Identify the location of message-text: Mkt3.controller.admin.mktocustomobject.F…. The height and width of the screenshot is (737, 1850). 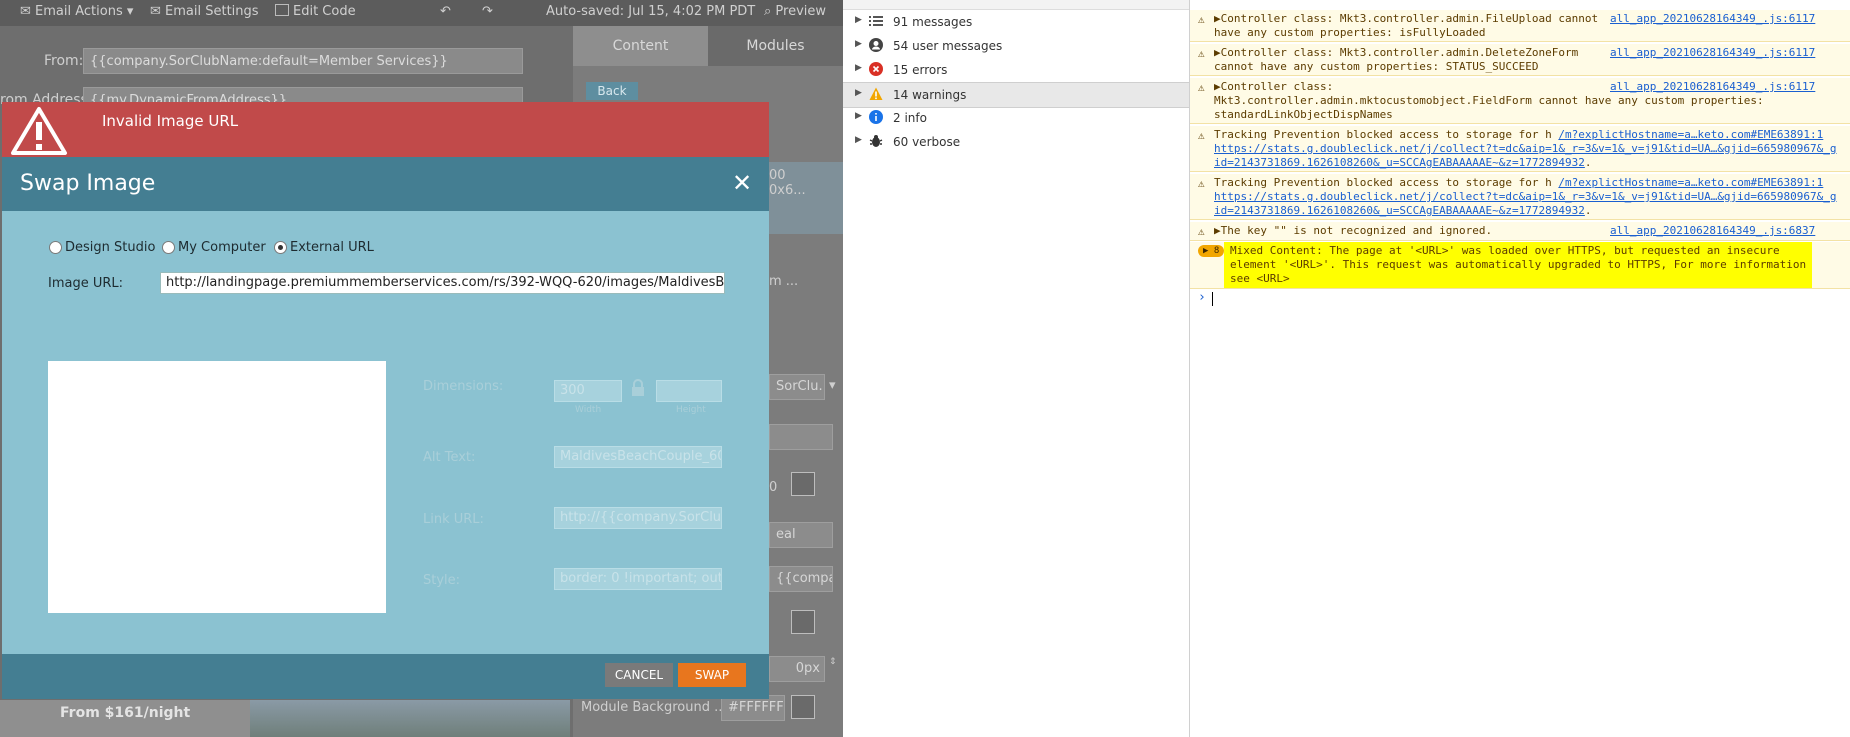
(1489, 100).